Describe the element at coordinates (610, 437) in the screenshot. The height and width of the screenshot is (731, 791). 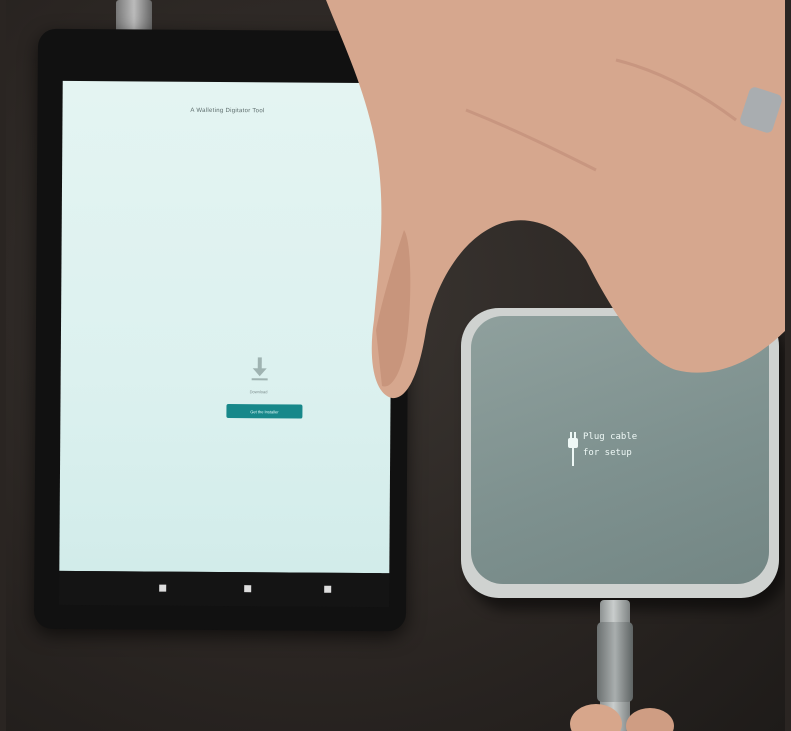
I see `display-line-1: Plug cable` at that location.